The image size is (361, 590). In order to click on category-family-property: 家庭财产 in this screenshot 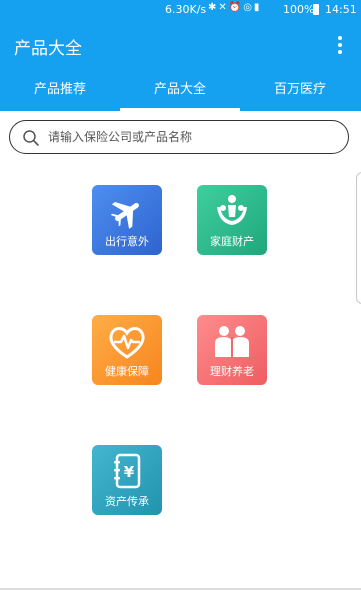, I will do `click(232, 220)`.